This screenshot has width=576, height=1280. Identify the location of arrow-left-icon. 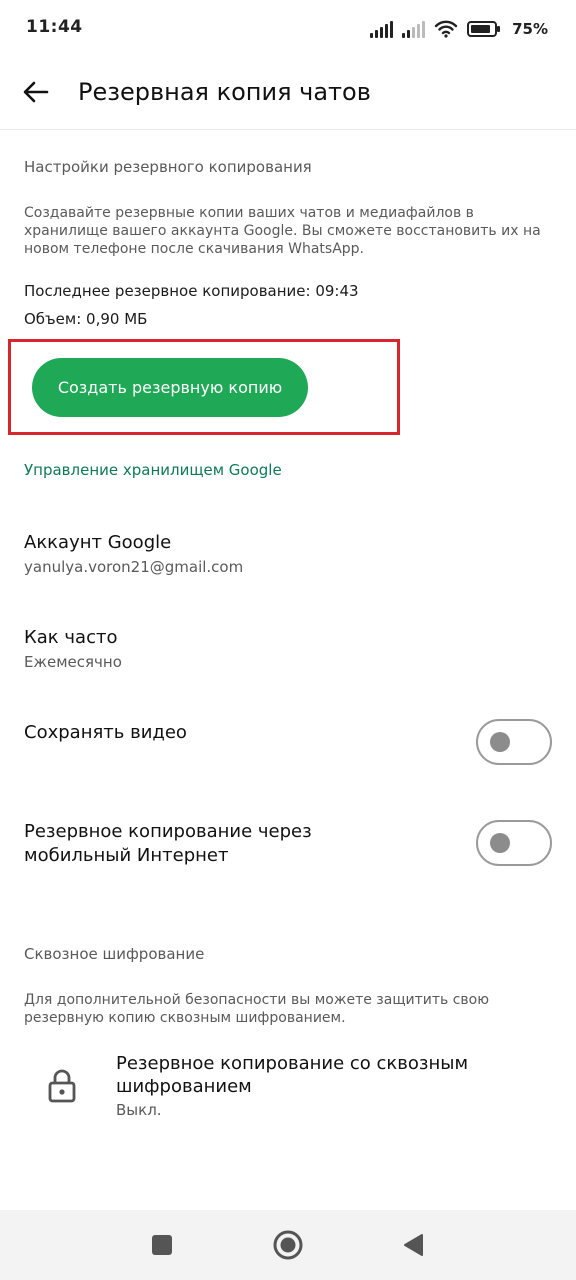
(36, 92).